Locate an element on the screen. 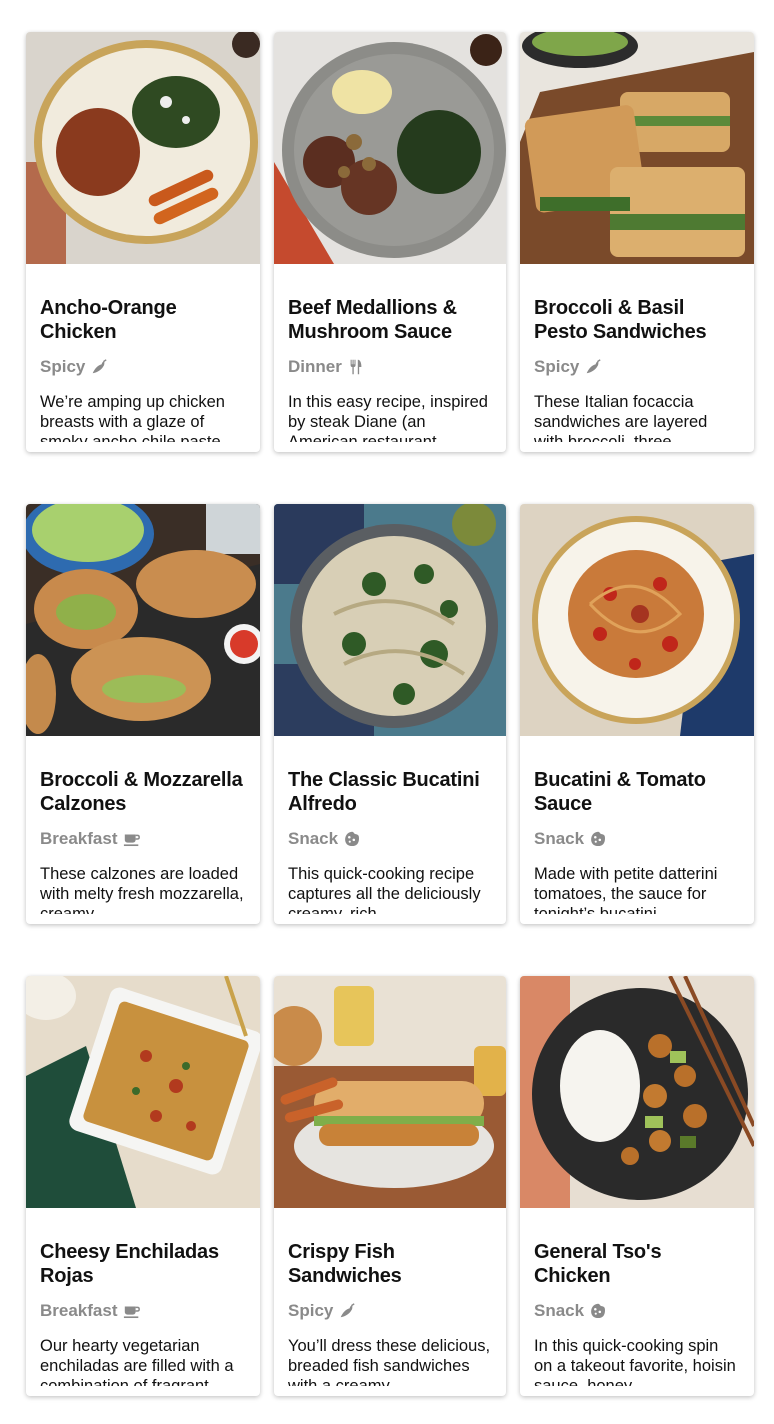 This screenshot has width=774, height=1424. recipe-title: The Classic Bucatini Alfredo is located at coordinates (390, 792).